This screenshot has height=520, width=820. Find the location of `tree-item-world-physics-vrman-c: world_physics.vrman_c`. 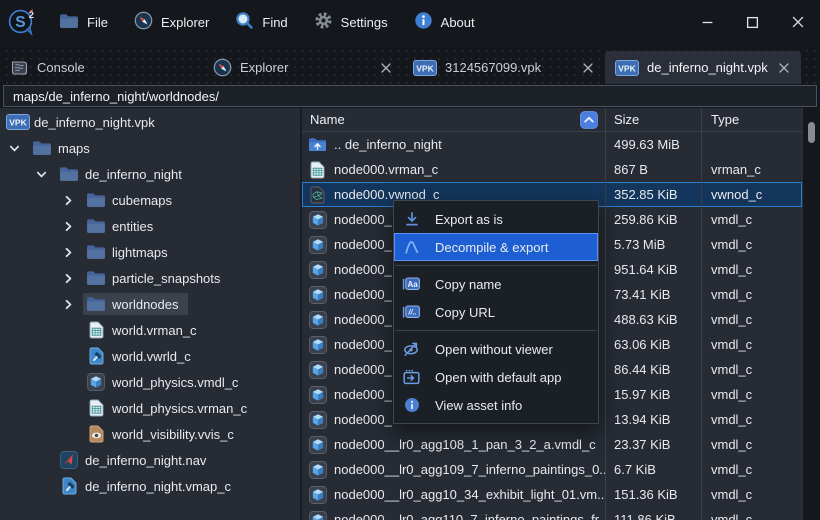

tree-item-world-physics-vrman-c: world_physics.vrman_c is located at coordinates (150, 408).